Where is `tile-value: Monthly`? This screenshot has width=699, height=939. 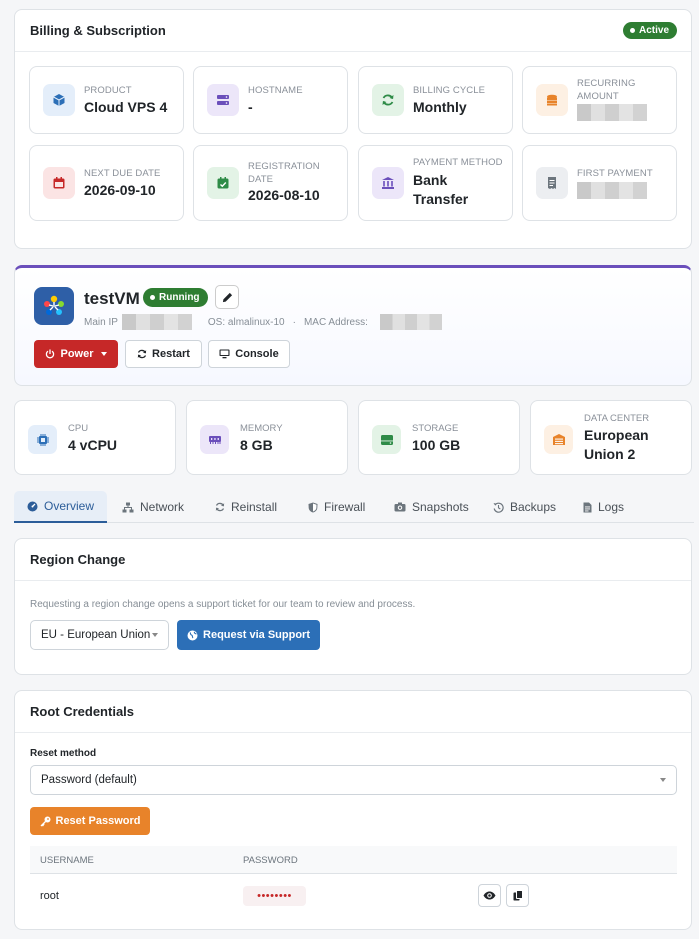
tile-value: Monthly is located at coordinates (440, 107).